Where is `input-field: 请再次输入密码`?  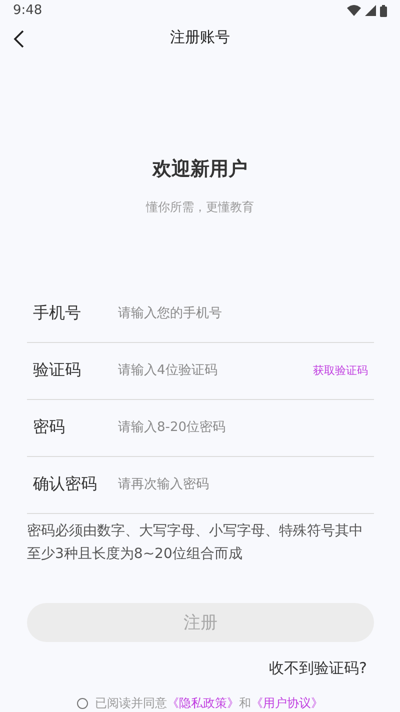 input-field: 请再次输入密码 is located at coordinates (246, 484).